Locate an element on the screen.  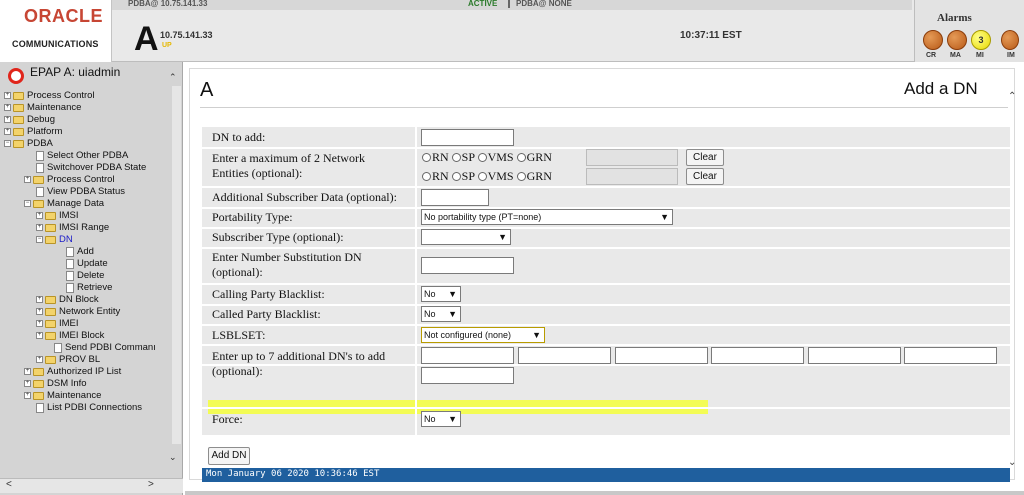
tree-item-label: Switchover PDBA State is located at coordinates (97, 167).